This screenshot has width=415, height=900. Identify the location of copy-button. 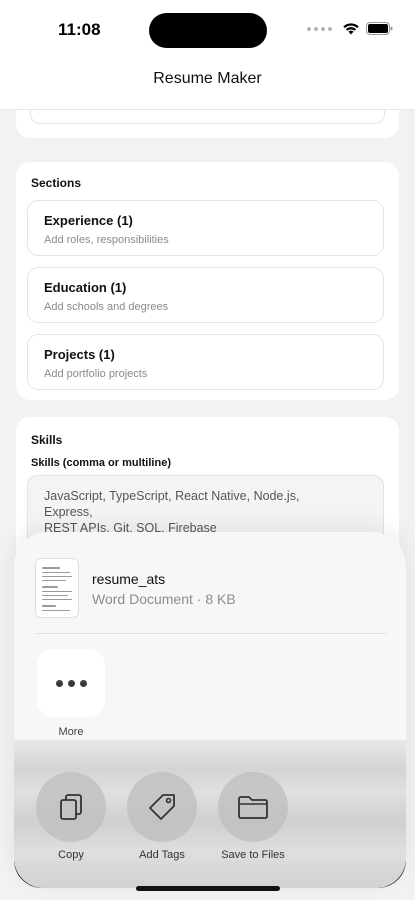
(71, 807).